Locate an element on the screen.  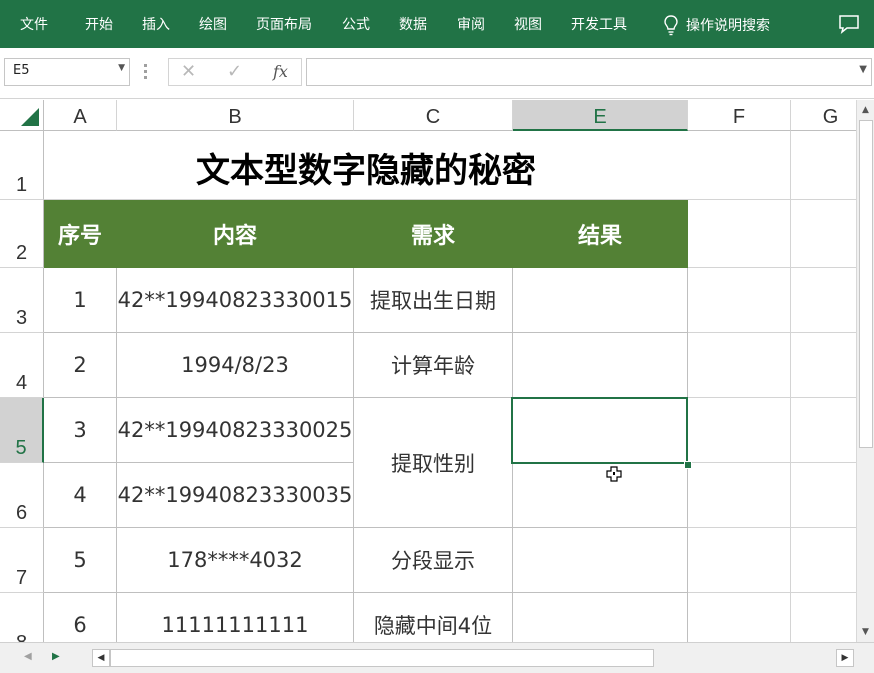
expand-formula-bar-icon: ▼ is located at coordinates (863, 69).